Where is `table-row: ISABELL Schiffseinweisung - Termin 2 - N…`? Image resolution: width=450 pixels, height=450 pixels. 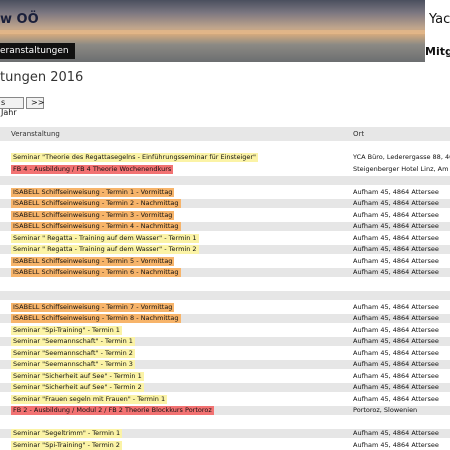 table-row: ISABELL Schiffseinweisung - Termin 2 - N… is located at coordinates (225, 203).